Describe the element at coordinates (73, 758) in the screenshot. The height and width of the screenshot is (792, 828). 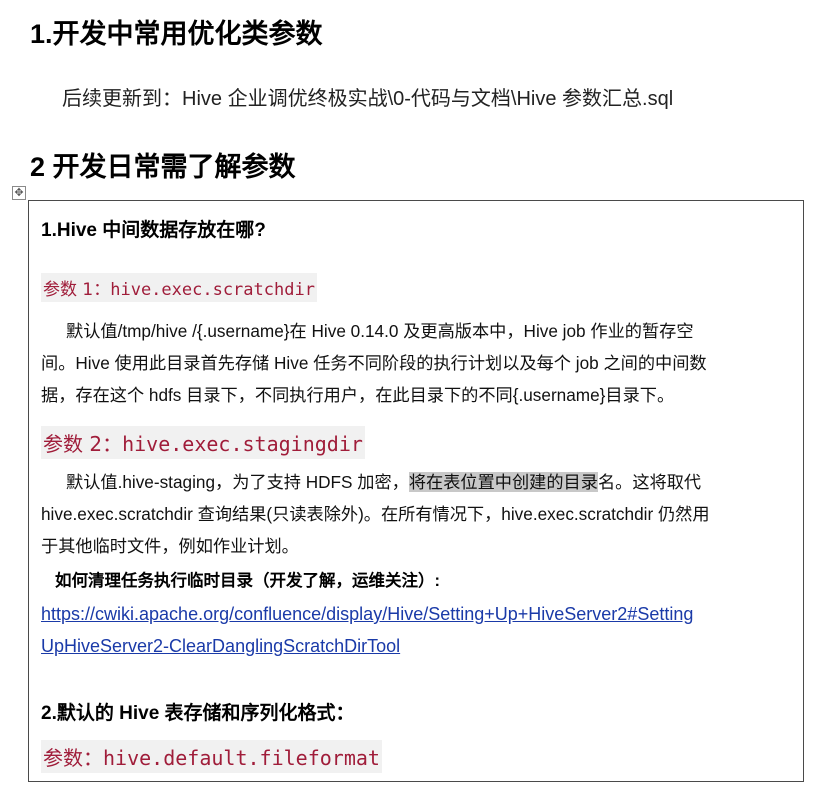
I see `param-3-label: 参数：` at that location.